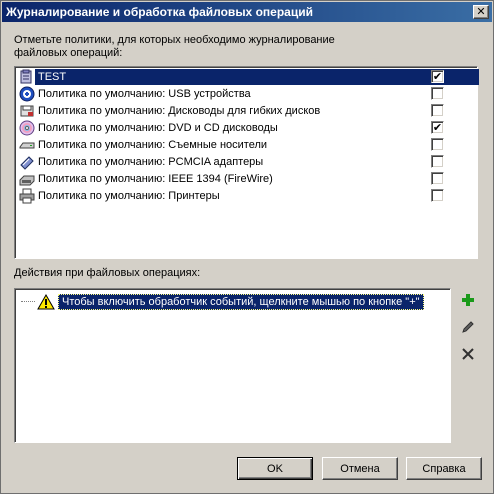 Image resolution: width=494 pixels, height=494 pixels. I want to click on edit-action-button, so click(468, 328).